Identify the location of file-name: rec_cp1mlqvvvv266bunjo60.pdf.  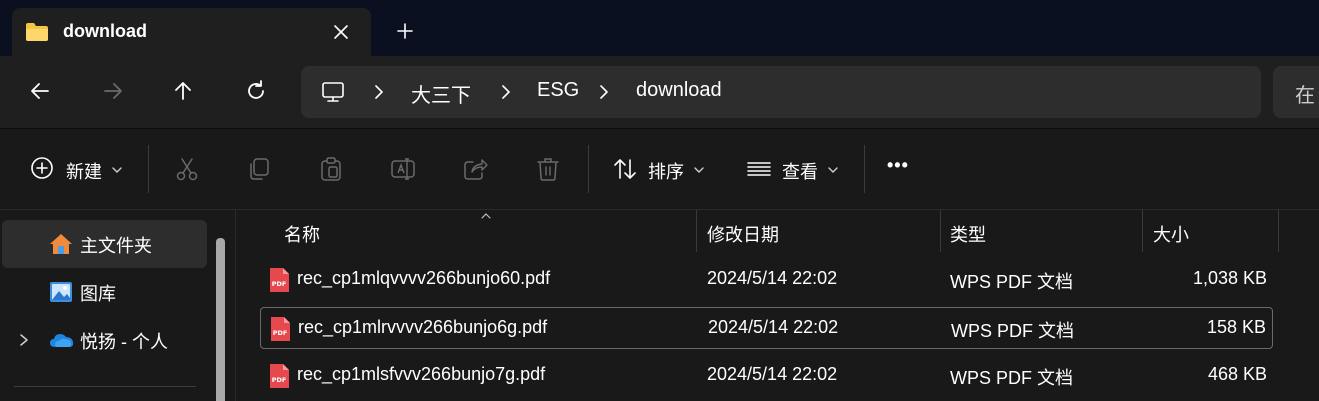
(424, 278).